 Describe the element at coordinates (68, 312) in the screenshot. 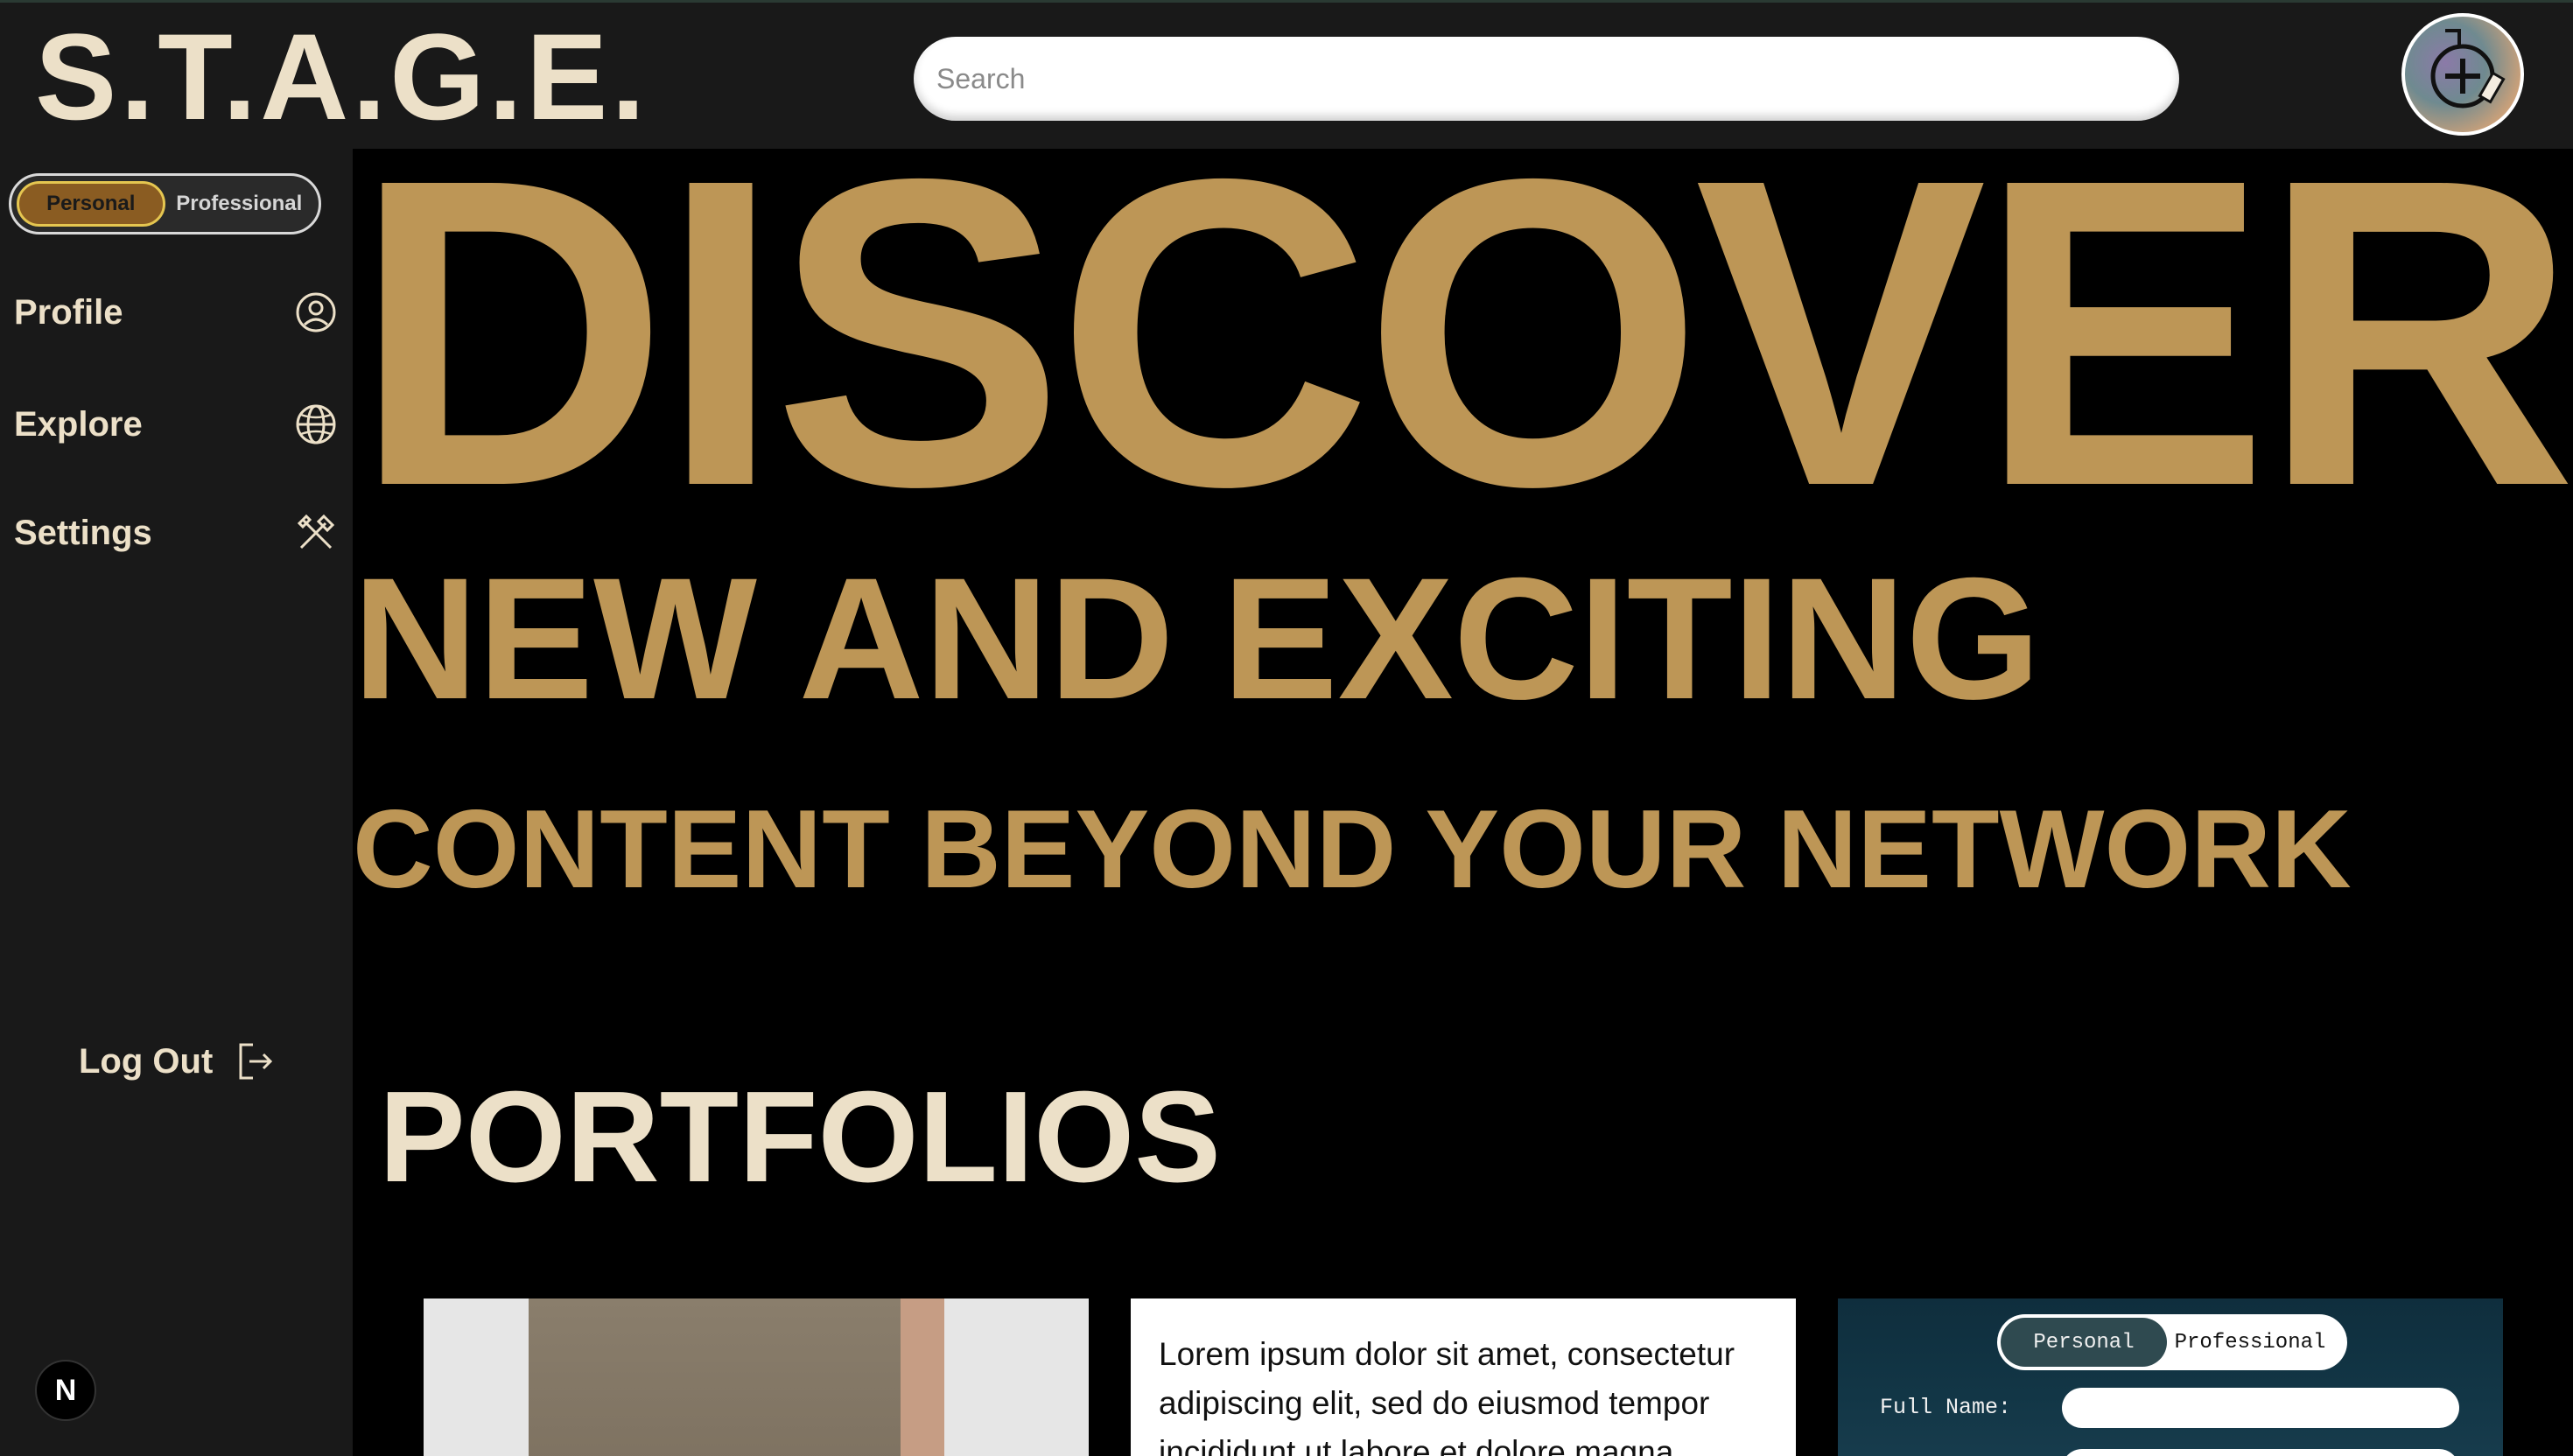

I see `sidebar-item-label: Profile` at that location.